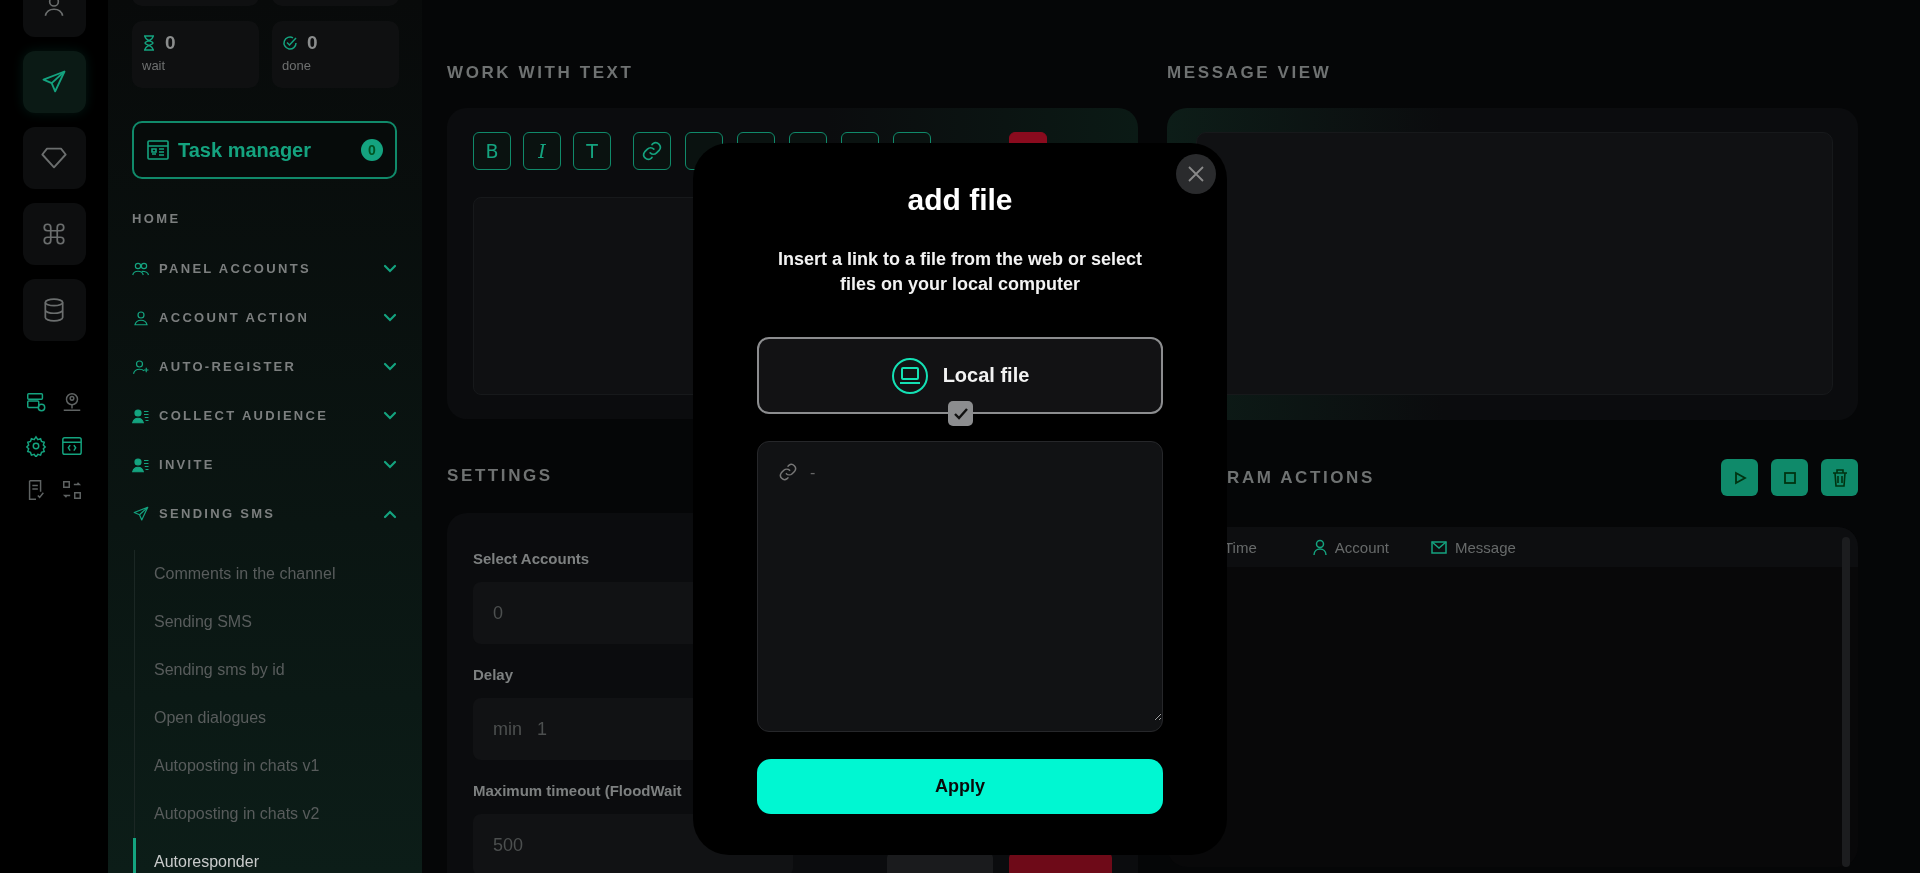 The height and width of the screenshot is (873, 1920). I want to click on check-circle-icon, so click(290, 43).